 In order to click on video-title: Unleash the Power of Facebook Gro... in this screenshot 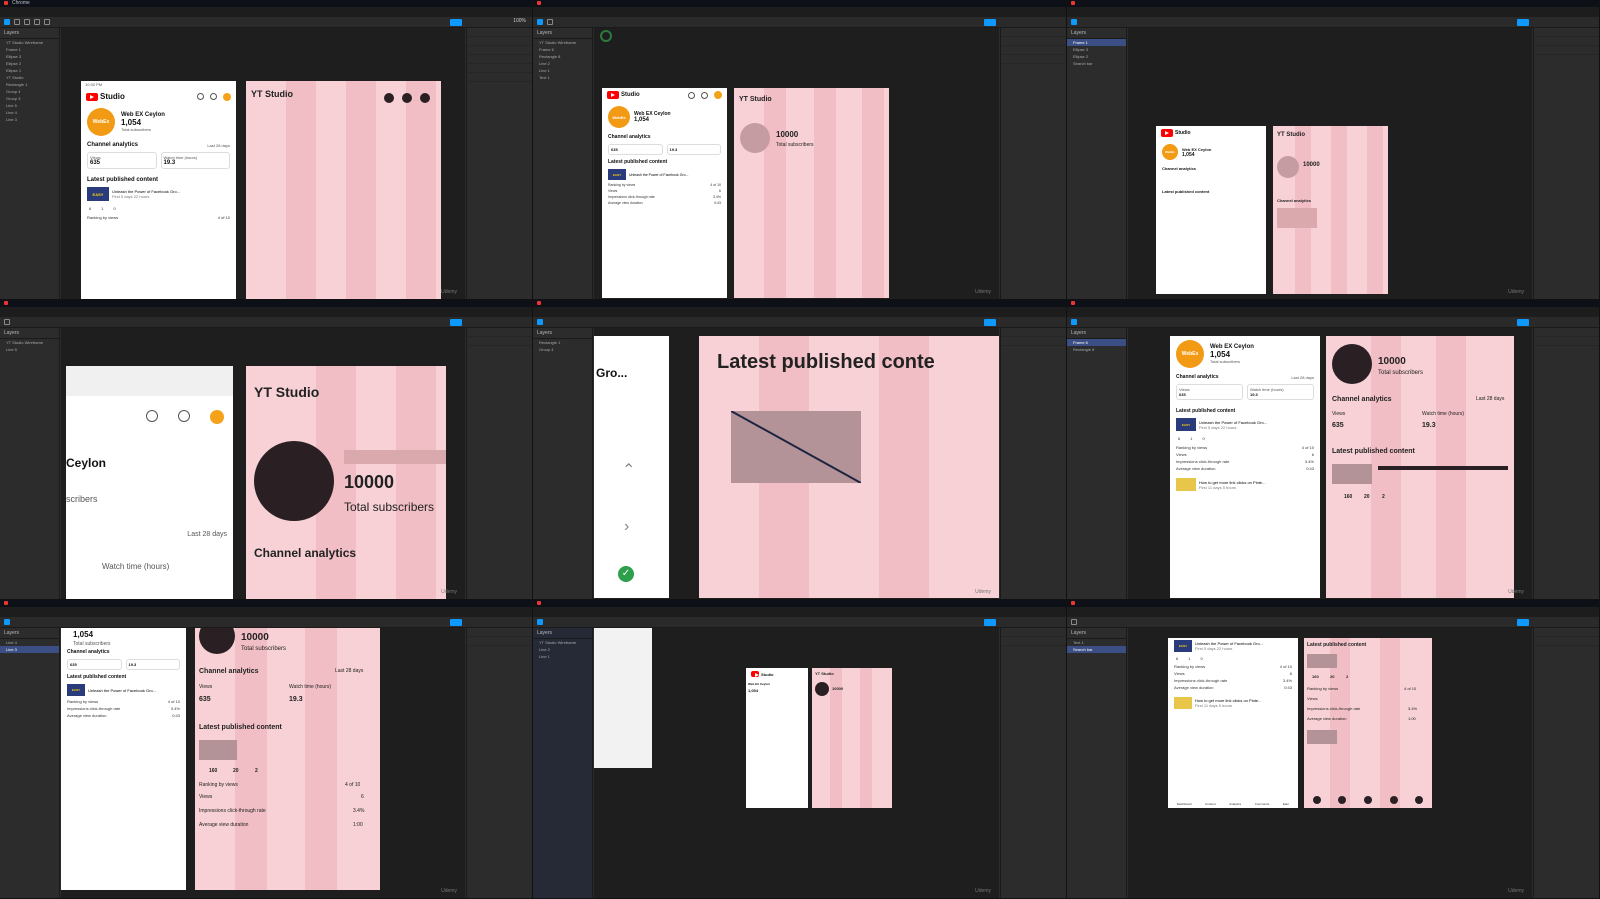, I will do `click(1233, 422)`.